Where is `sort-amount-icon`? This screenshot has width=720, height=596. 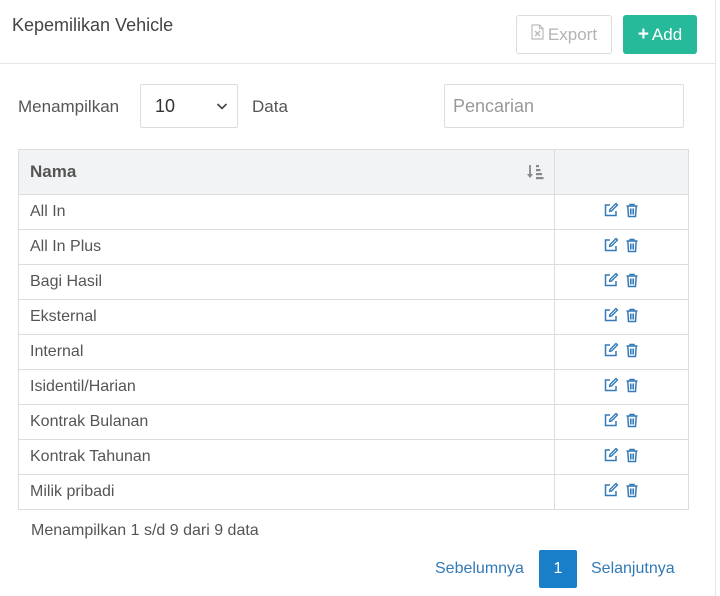 sort-amount-icon is located at coordinates (535, 172).